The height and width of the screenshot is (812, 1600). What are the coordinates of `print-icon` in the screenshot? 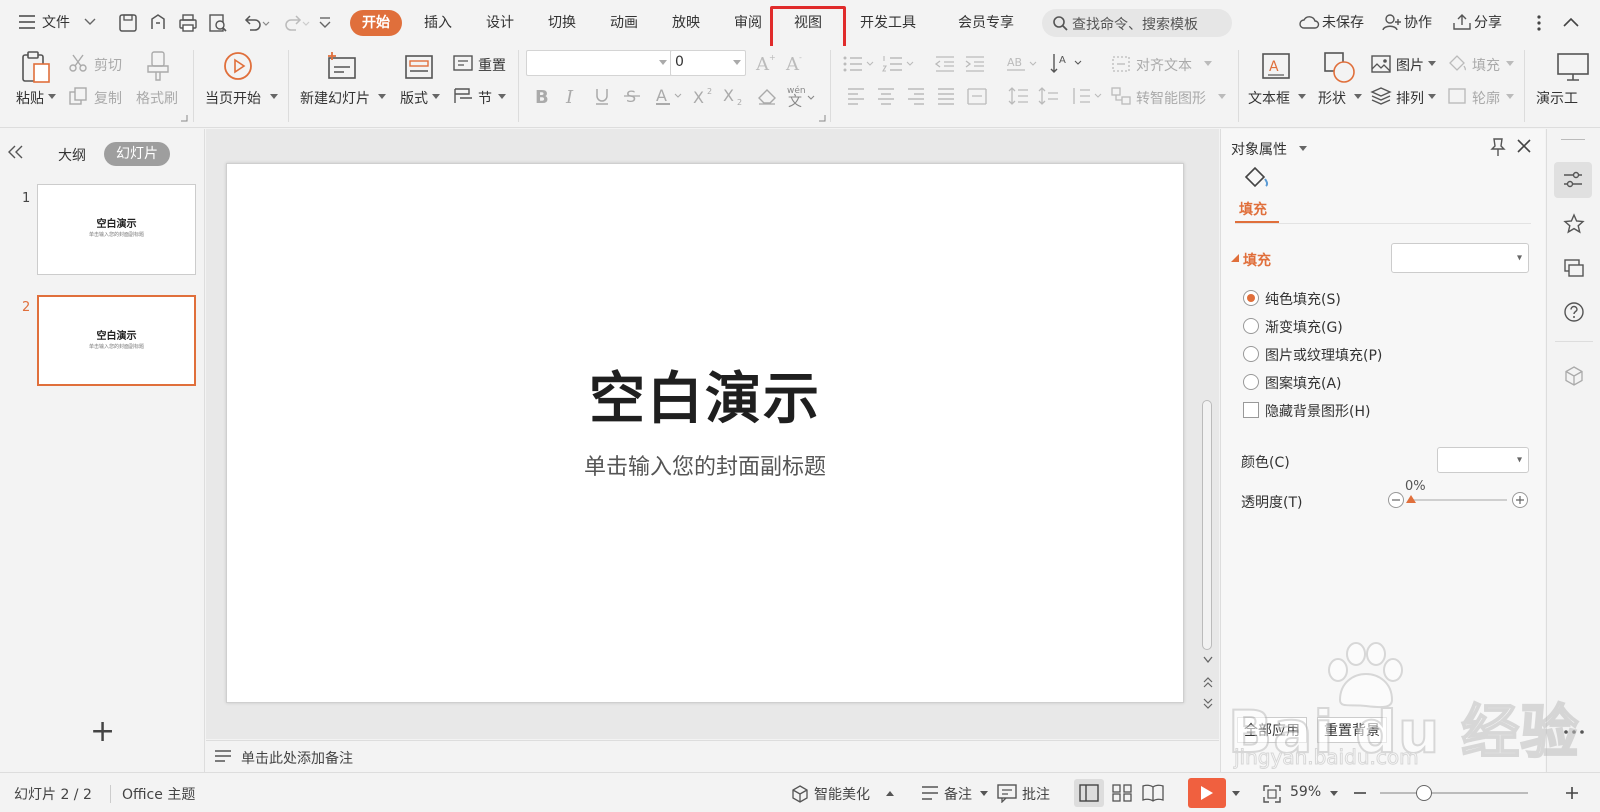 It's located at (188, 23).